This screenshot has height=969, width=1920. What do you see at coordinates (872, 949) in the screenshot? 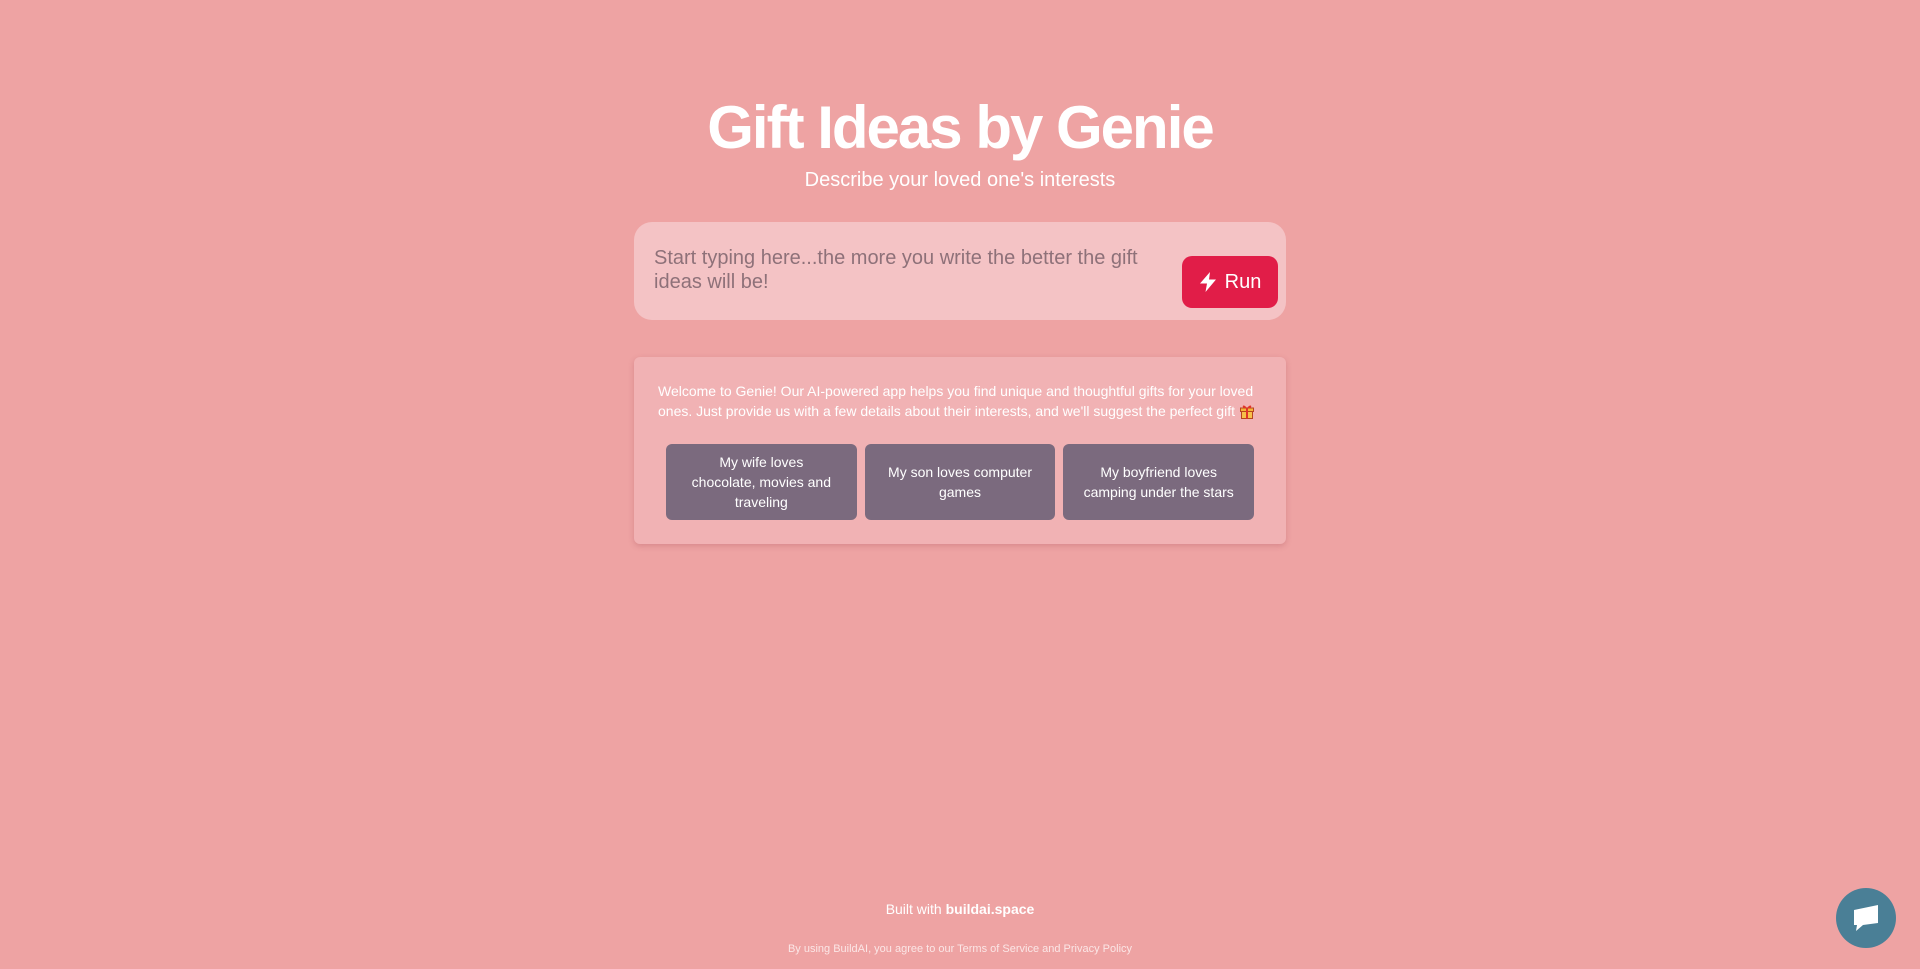
I see `legal-prefix: By using BuildAI, you agree to our` at bounding box center [872, 949].